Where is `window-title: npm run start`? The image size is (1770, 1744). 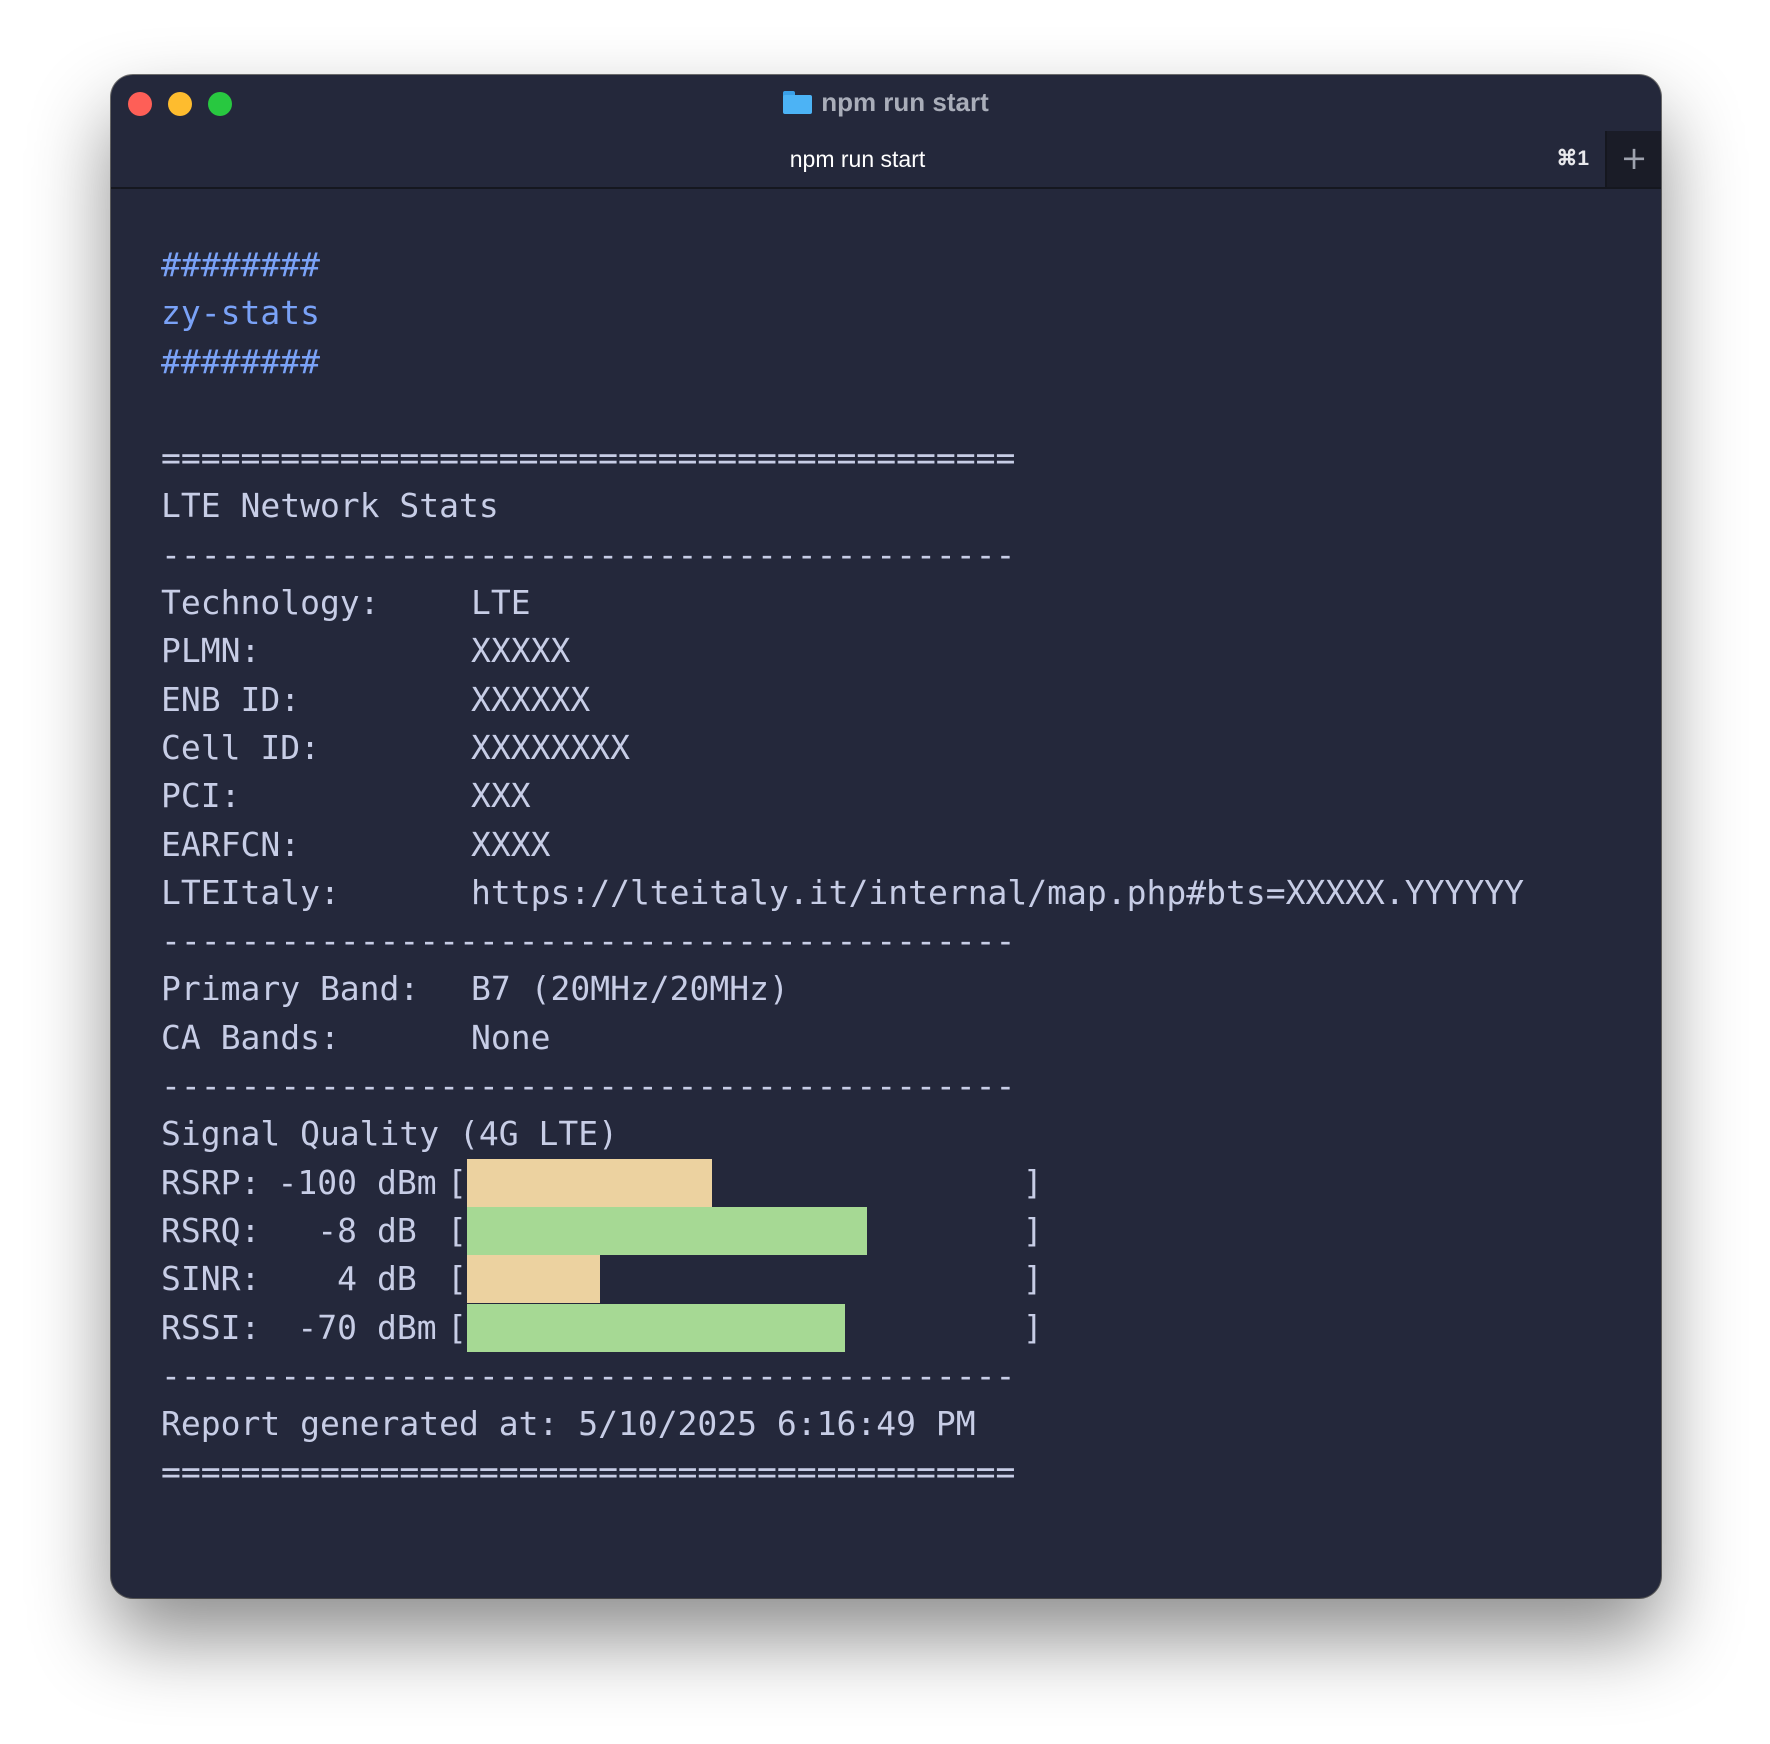 window-title: npm run start is located at coordinates (886, 102).